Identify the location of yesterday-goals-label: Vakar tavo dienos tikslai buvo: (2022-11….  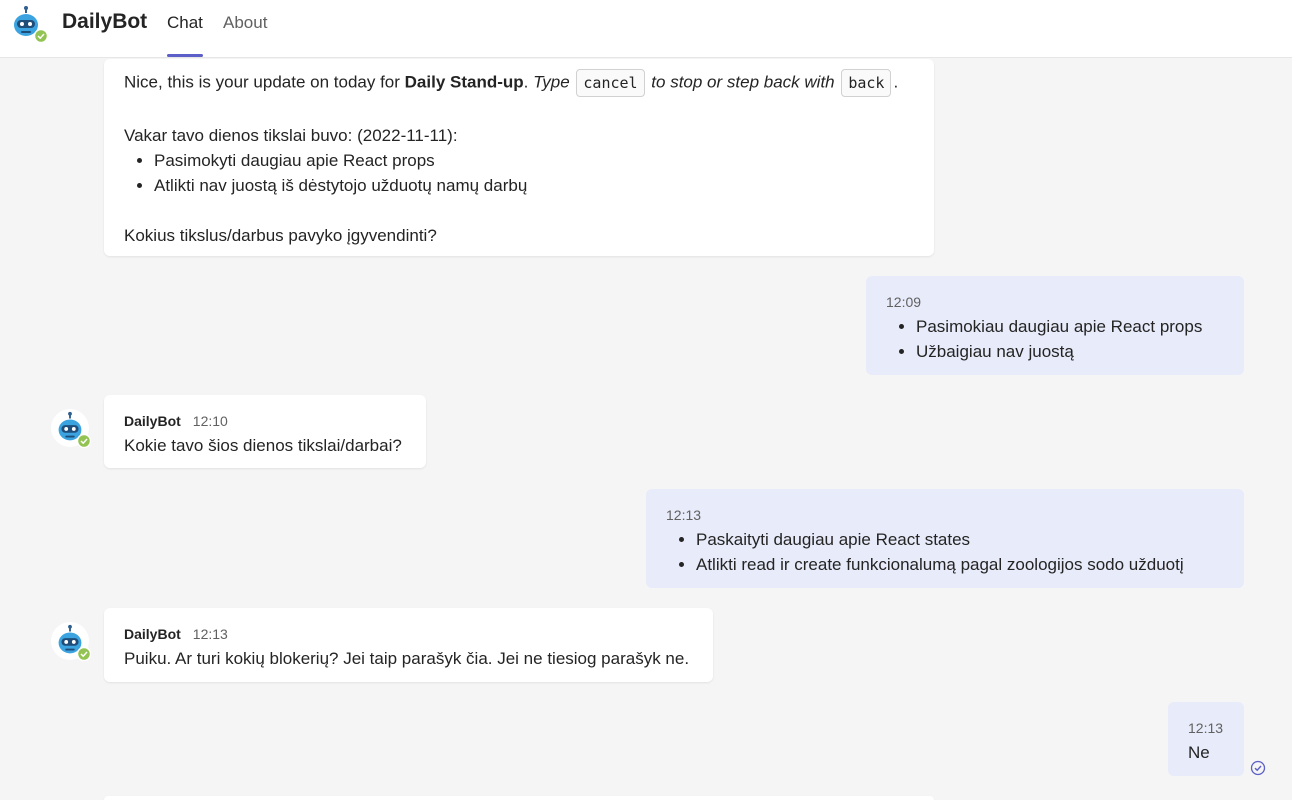
(291, 135).